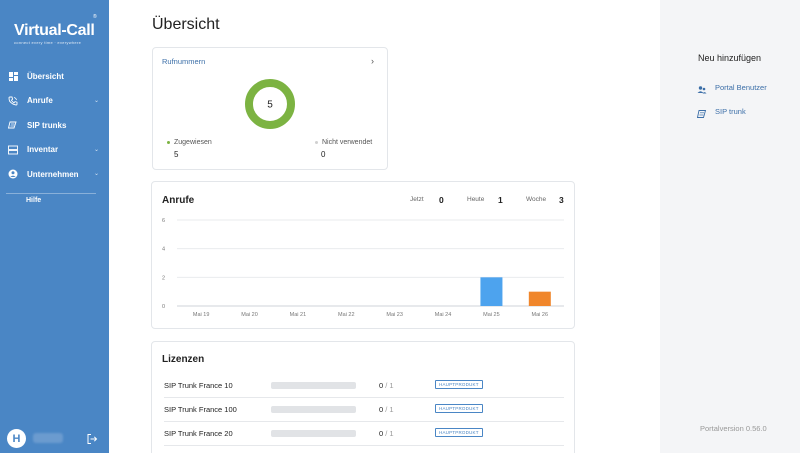 This screenshot has width=800, height=453. I want to click on sidebar-item-label: SIP trunks, so click(47, 125).